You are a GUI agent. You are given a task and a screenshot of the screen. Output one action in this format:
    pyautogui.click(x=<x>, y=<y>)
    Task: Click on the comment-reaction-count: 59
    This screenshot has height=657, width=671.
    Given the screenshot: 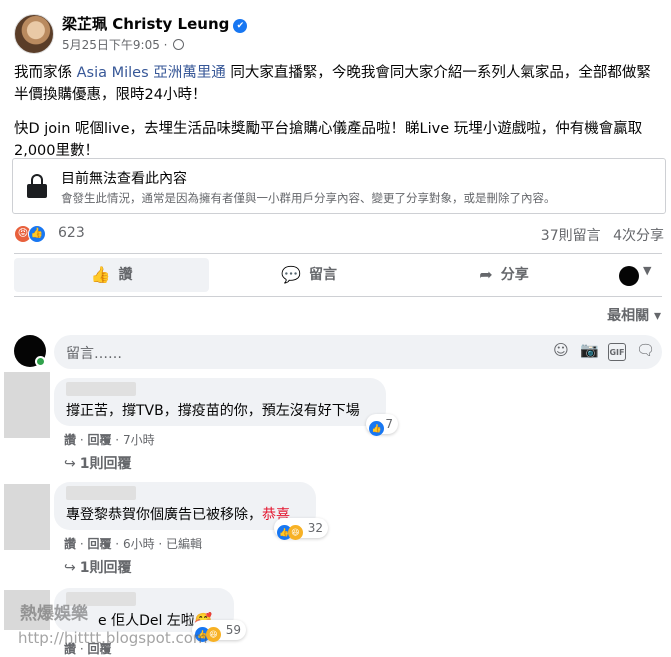 What is the action you would take?
    pyautogui.click(x=233, y=630)
    